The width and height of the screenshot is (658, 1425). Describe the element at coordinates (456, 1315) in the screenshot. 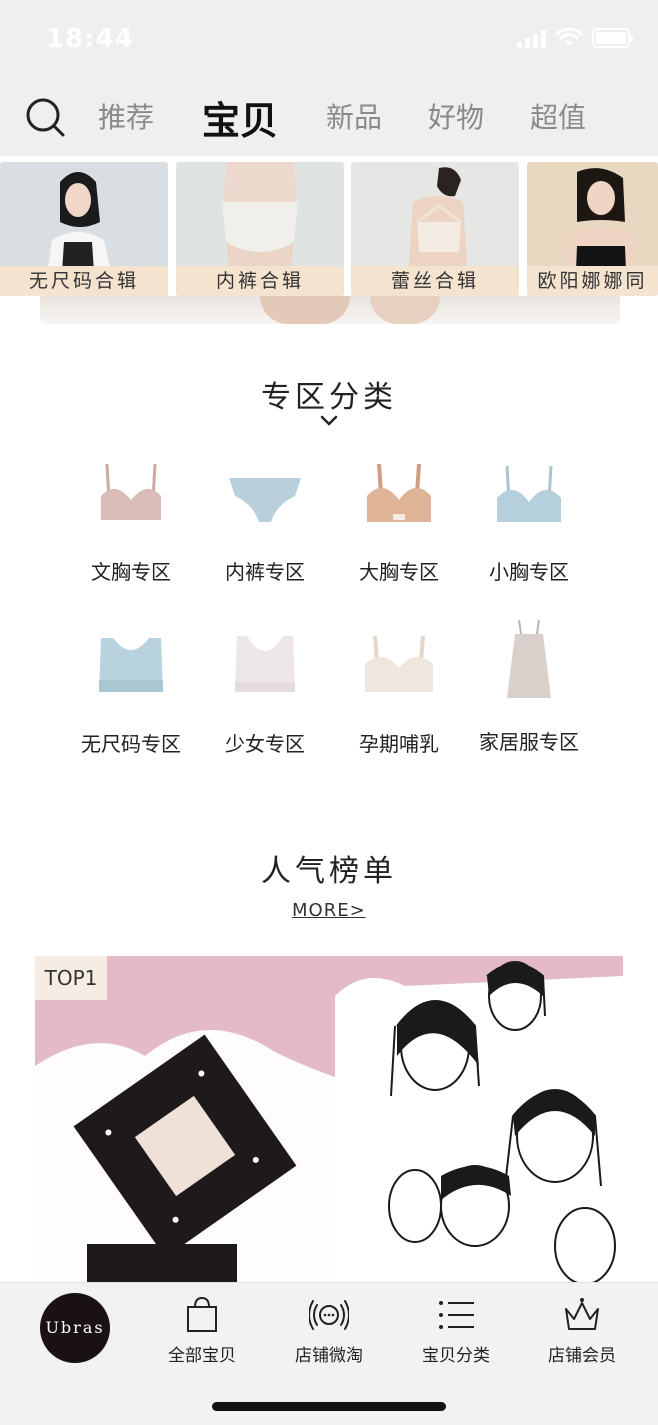

I see `list-icon` at that location.